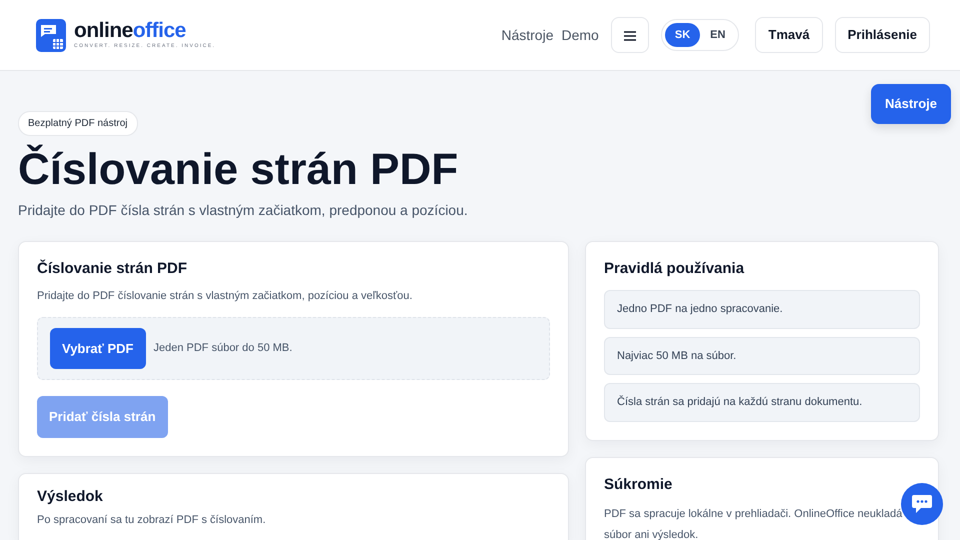 This screenshot has width=960, height=540. What do you see at coordinates (145, 30) in the screenshot?
I see `logo-text: onlineoffice` at bounding box center [145, 30].